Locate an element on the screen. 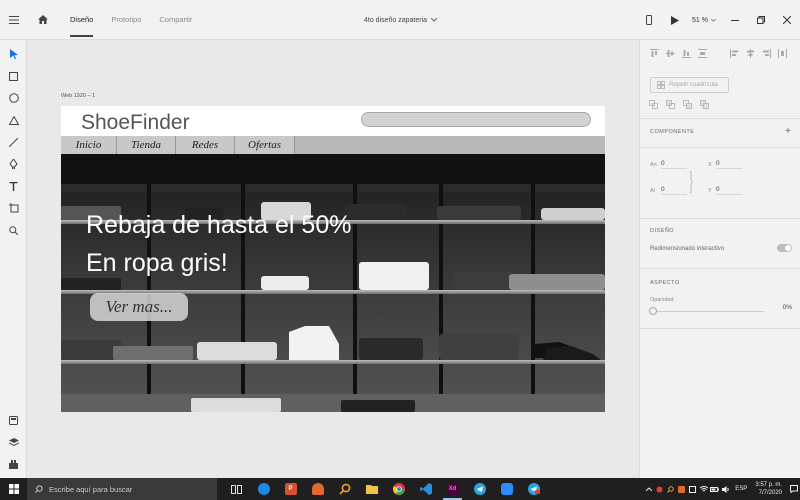 The width and height of the screenshot is (800, 500). opacity-slider-handle is located at coordinates (653, 311).